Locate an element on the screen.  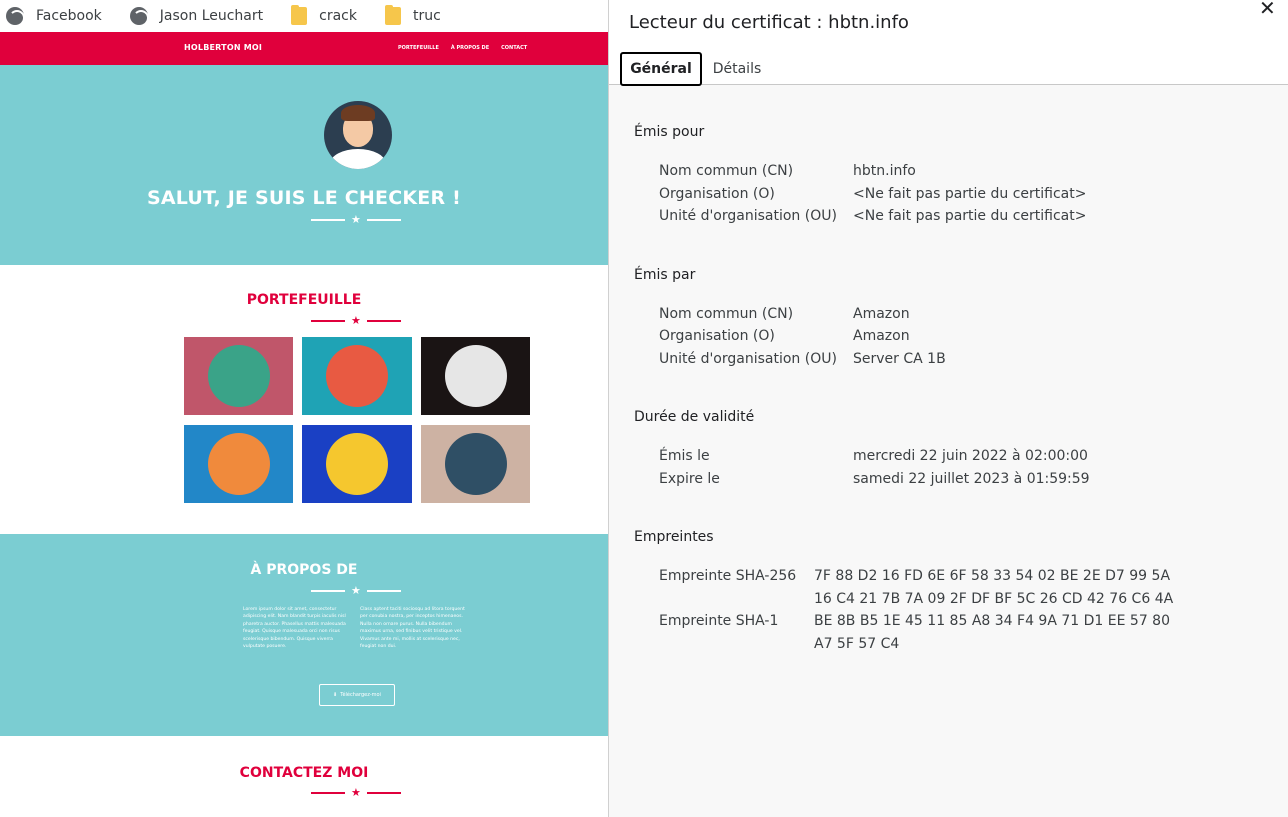
sha1-label: Empreinte SHA-1 is located at coordinates (719, 621).